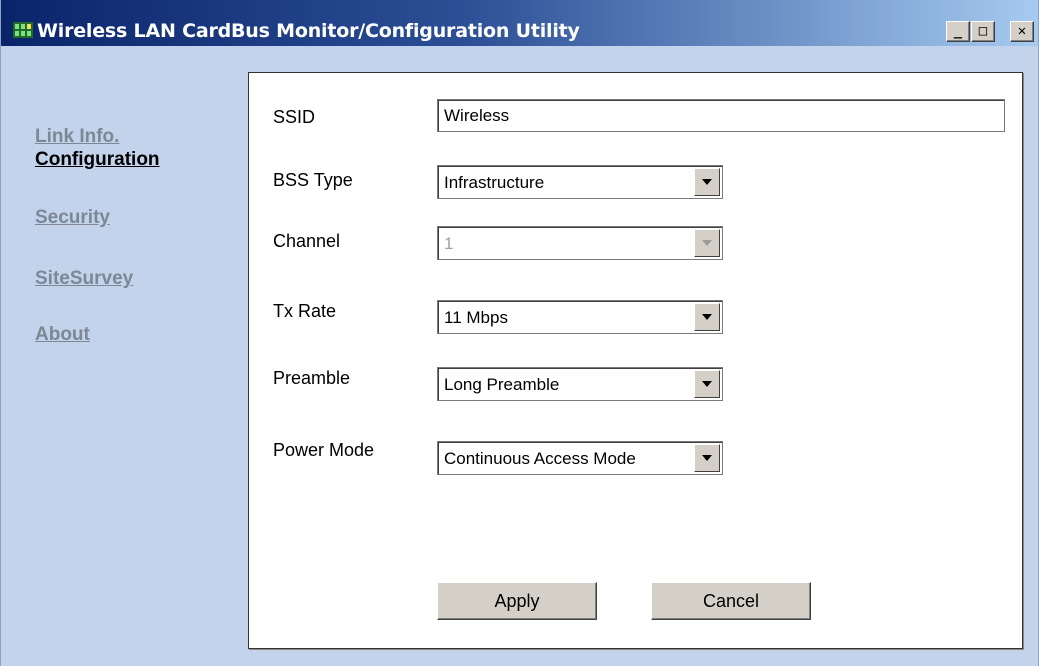 This screenshot has height=666, width=1039. I want to click on sidebar-item-link-info: Link Info., so click(77, 137).